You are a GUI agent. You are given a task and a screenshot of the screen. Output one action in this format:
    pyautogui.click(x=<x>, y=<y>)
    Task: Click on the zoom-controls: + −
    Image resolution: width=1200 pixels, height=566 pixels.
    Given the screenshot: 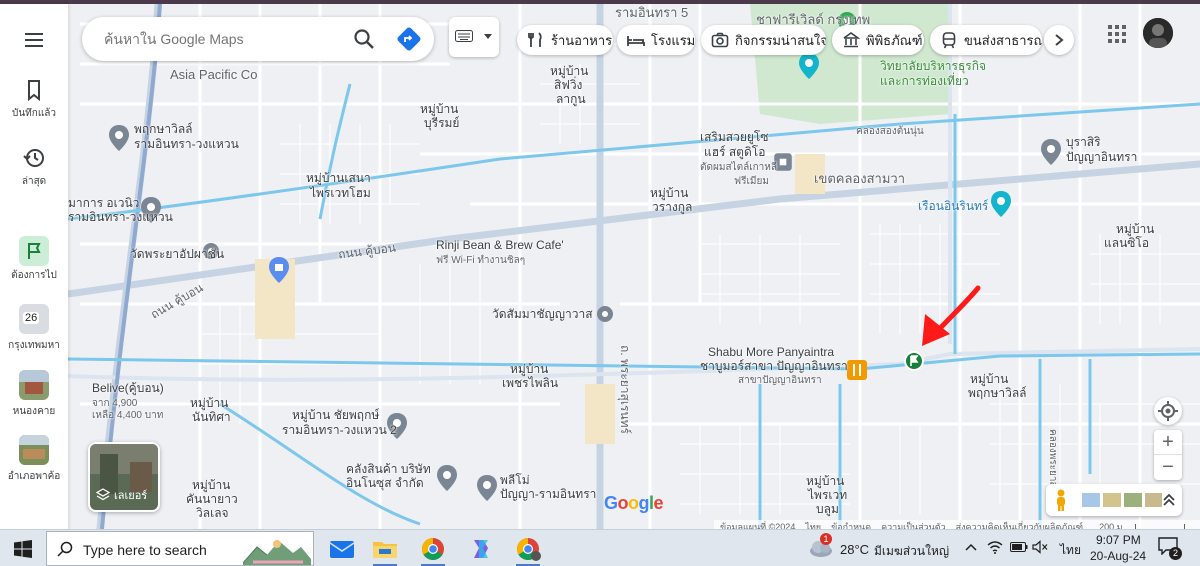 What is the action you would take?
    pyautogui.click(x=1168, y=455)
    